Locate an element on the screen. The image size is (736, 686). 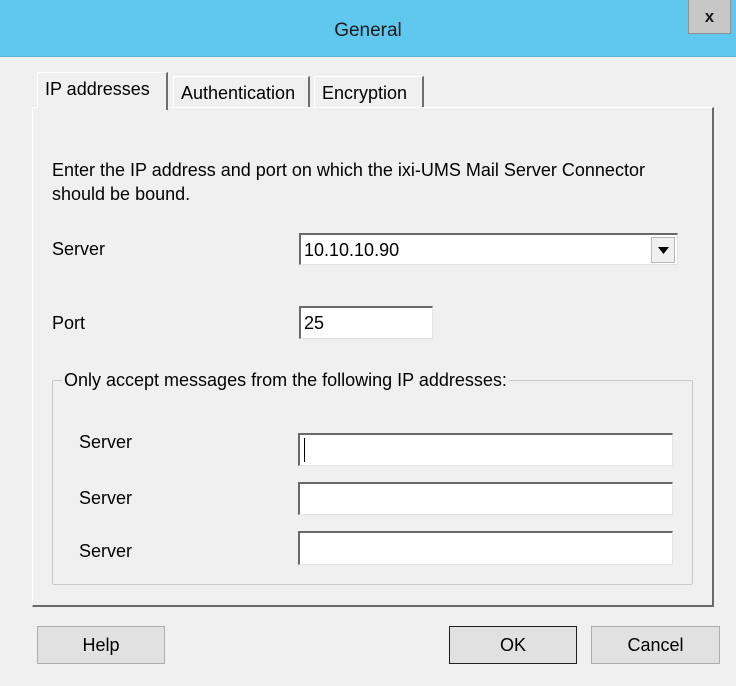
close-button: x is located at coordinates (709, 17).